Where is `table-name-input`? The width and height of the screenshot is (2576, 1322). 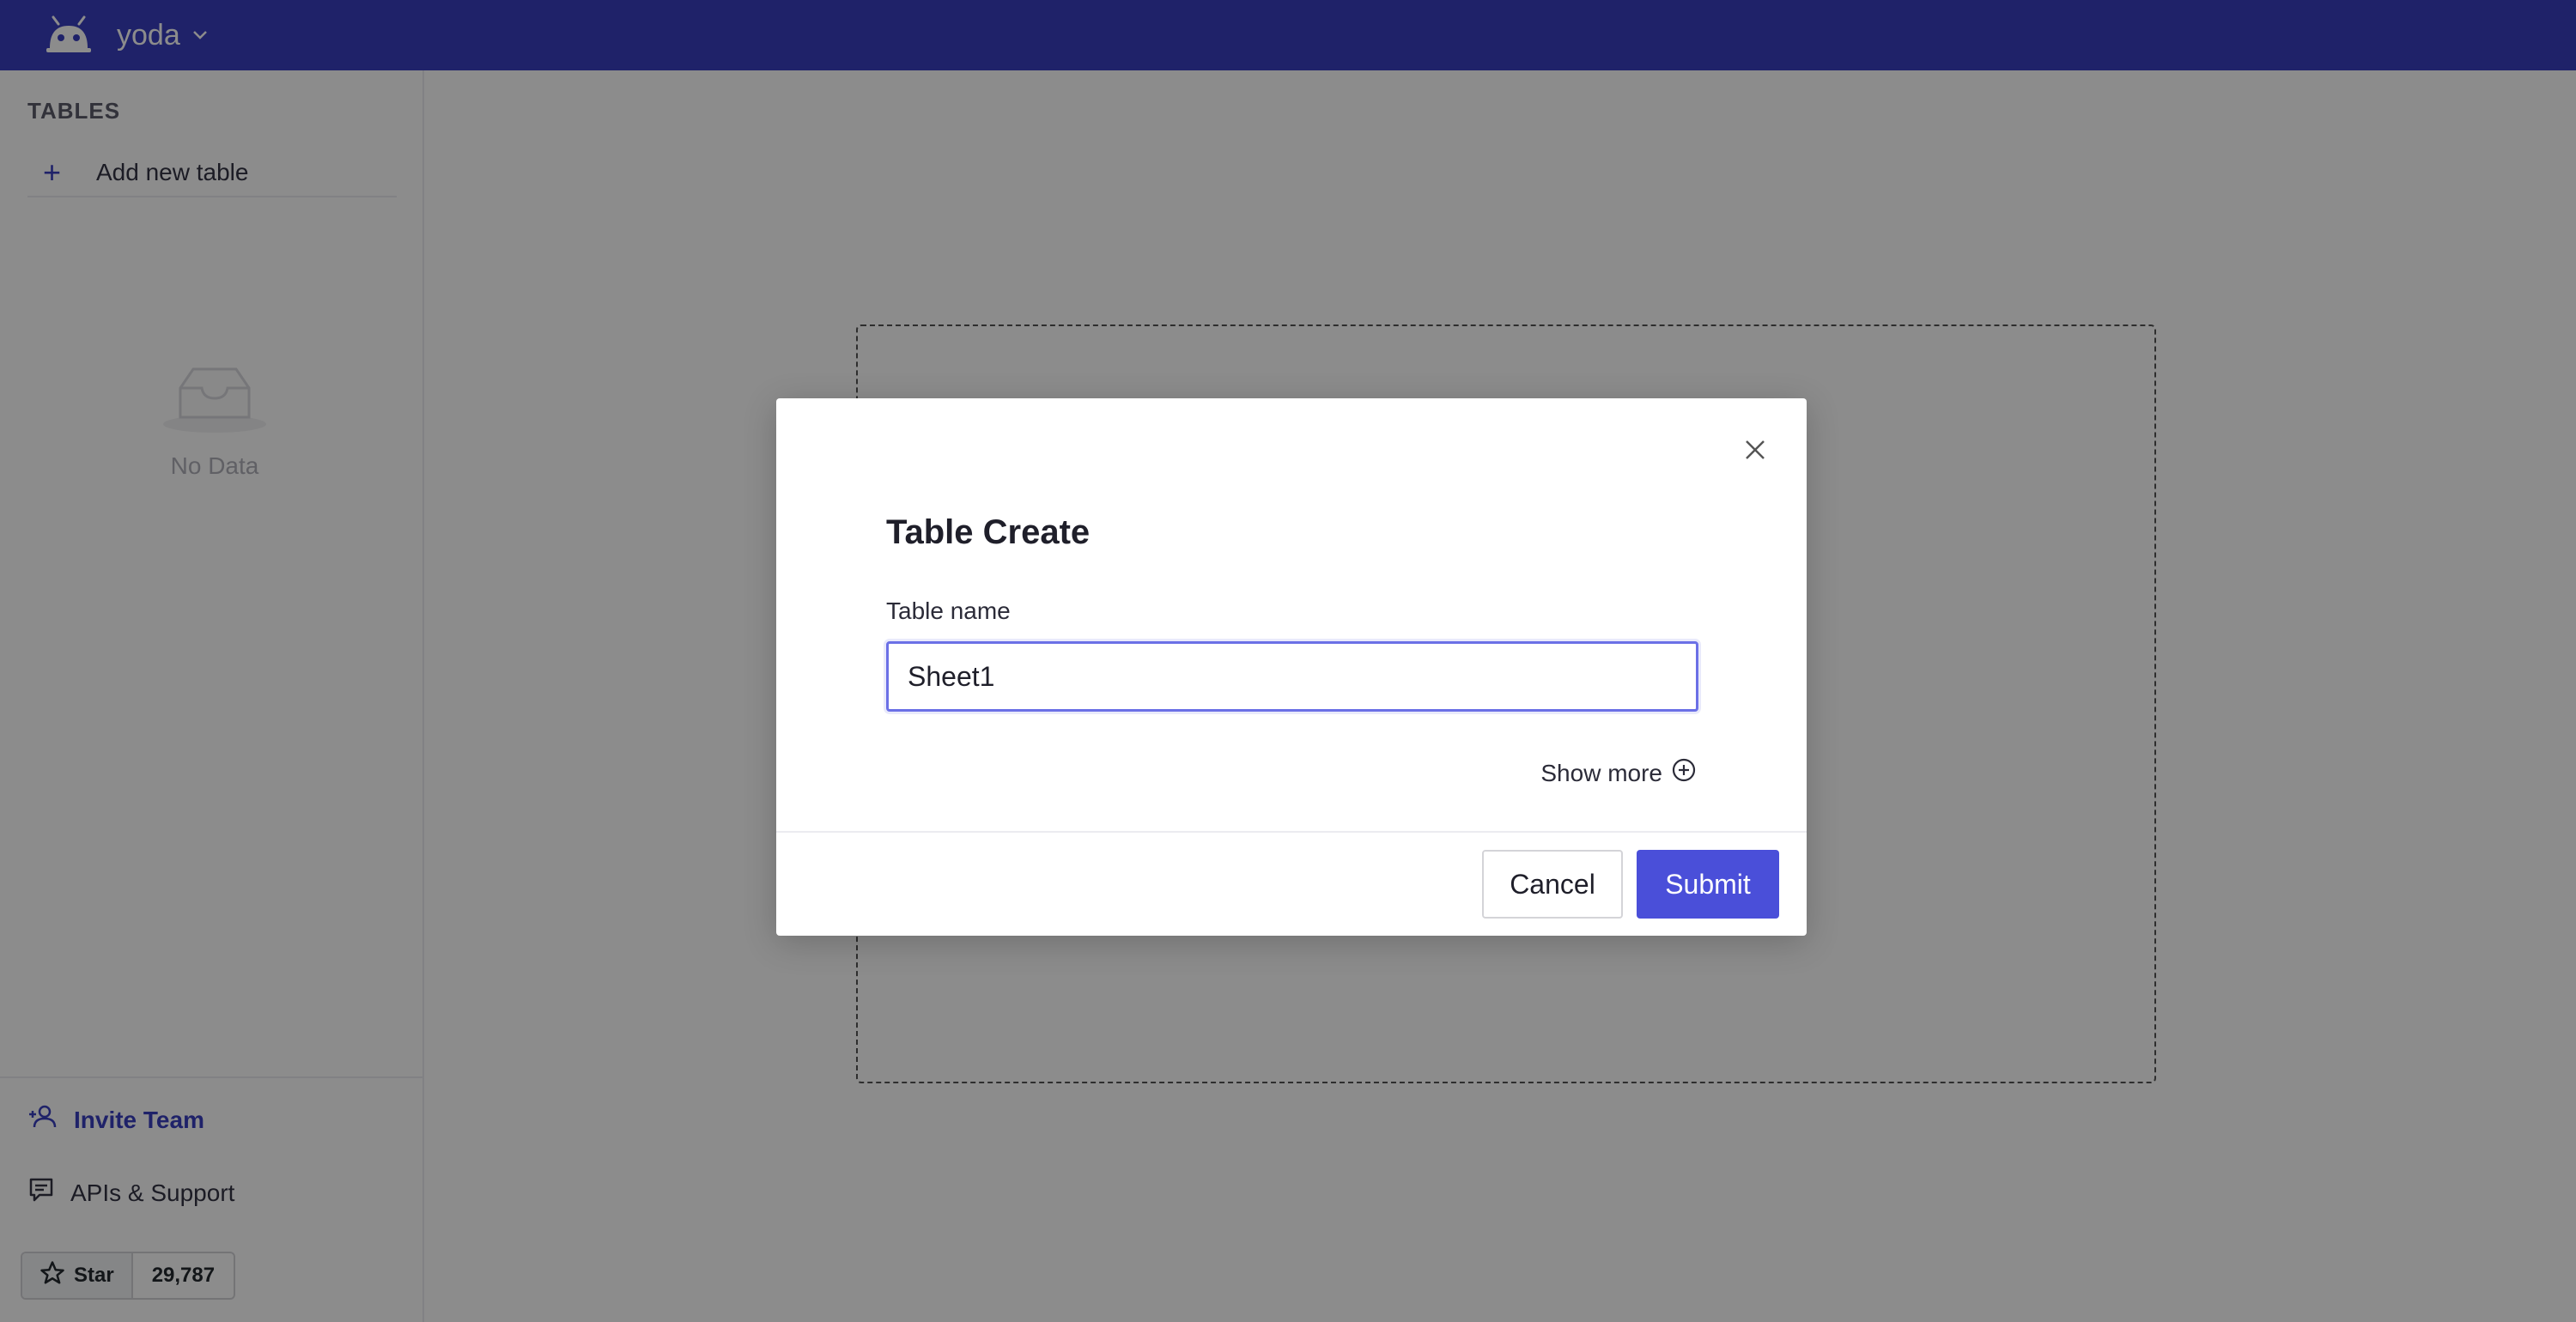
table-name-input is located at coordinates (1292, 676).